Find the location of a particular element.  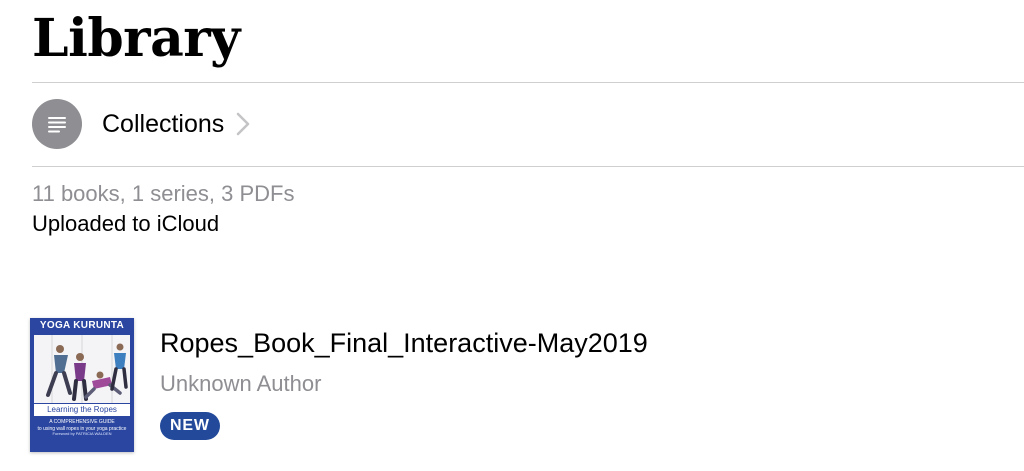

page-title: Library is located at coordinates (136, 38).